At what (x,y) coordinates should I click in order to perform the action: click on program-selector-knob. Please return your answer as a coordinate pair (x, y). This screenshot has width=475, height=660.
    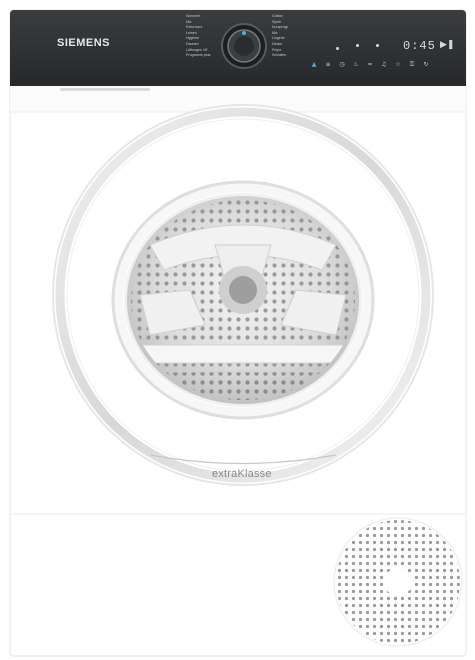
    Looking at the image, I should click on (244, 46).